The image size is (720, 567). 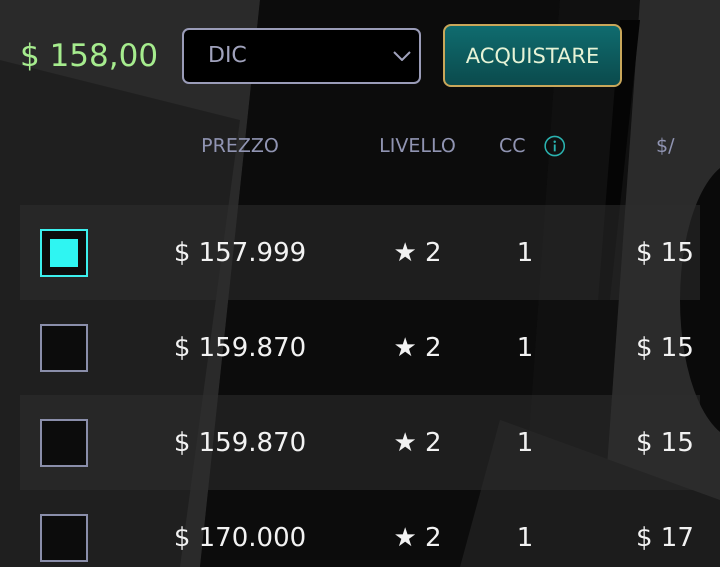 I want to click on column-header: $/, so click(x=665, y=146).